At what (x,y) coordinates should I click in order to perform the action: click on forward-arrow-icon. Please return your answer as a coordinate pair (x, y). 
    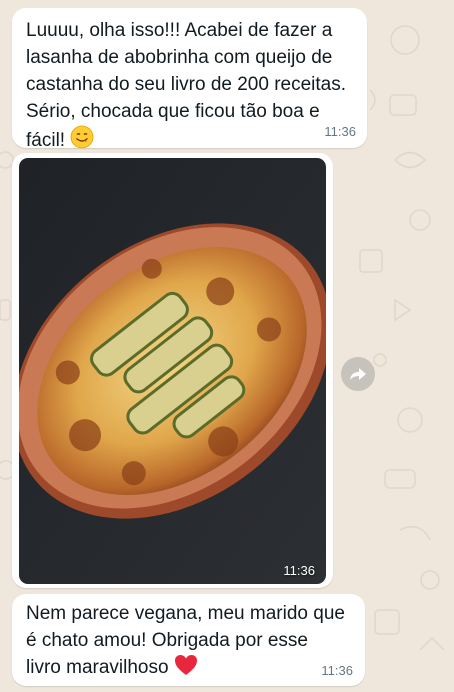
    Looking at the image, I should click on (358, 374).